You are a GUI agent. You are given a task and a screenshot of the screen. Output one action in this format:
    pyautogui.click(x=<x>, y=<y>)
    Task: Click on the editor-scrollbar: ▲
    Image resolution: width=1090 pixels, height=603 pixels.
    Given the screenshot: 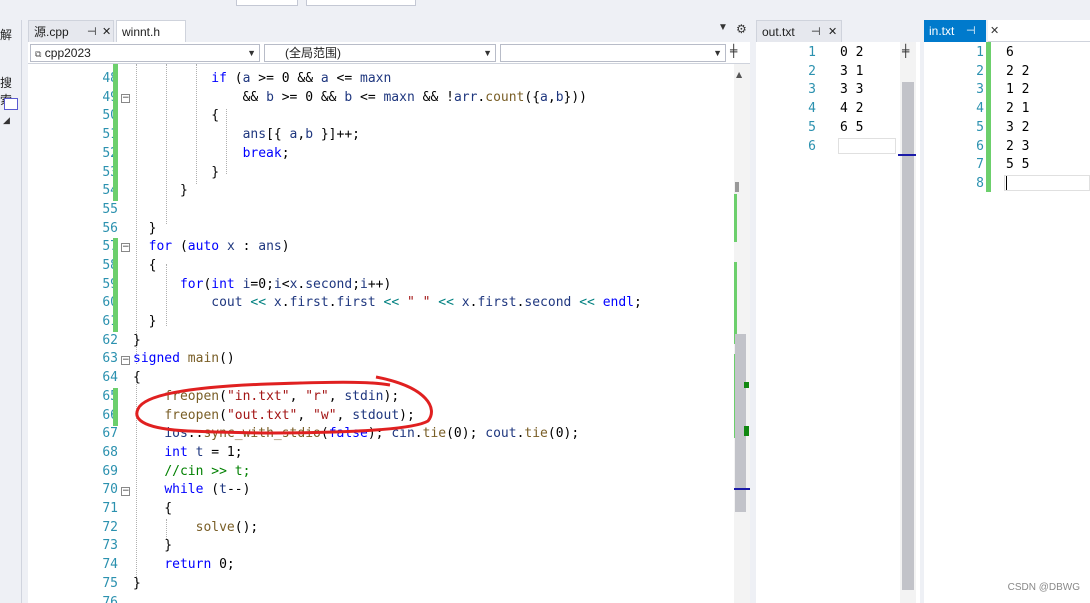 What is the action you would take?
    pyautogui.click(x=742, y=333)
    